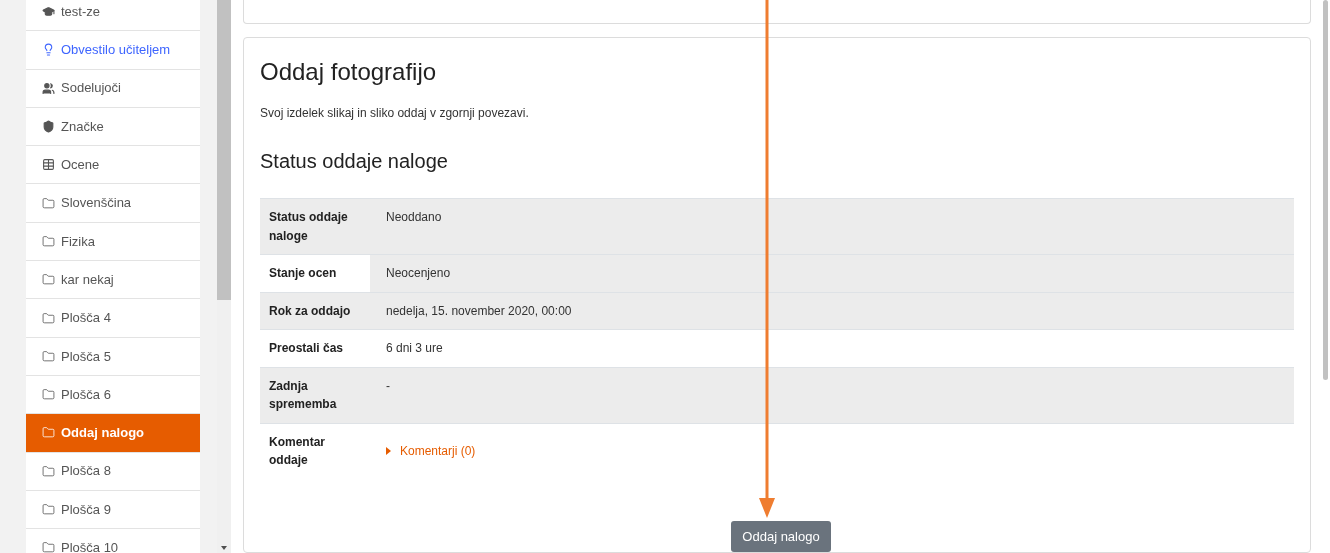 Image resolution: width=1330 pixels, height=553 pixels. I want to click on shield-icon, so click(48, 127).